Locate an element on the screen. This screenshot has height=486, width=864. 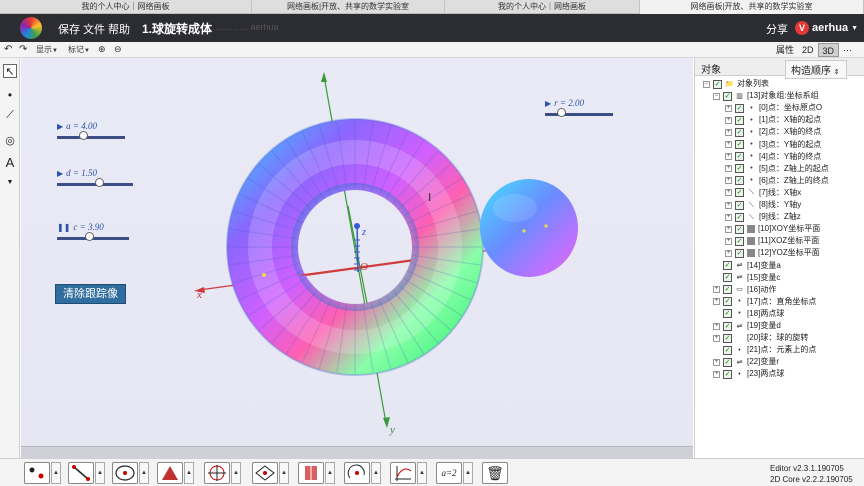
point-tool-icon: • is located at coordinates (10, 95).